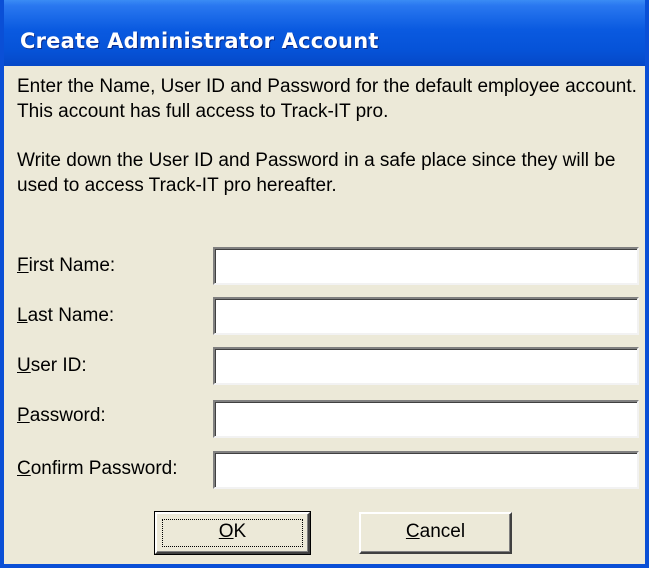 The height and width of the screenshot is (568, 649). Describe the element at coordinates (23, 265) in the screenshot. I see `first-name-accesskey: F` at that location.